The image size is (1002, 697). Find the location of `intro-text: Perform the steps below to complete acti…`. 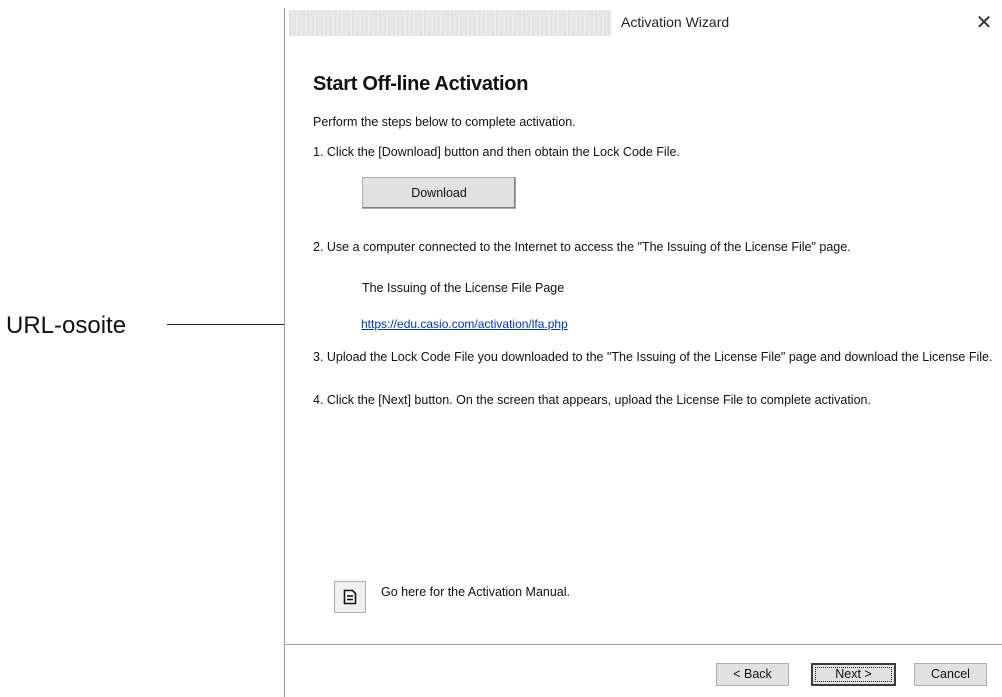

intro-text: Perform the steps below to complete acti… is located at coordinates (444, 122).